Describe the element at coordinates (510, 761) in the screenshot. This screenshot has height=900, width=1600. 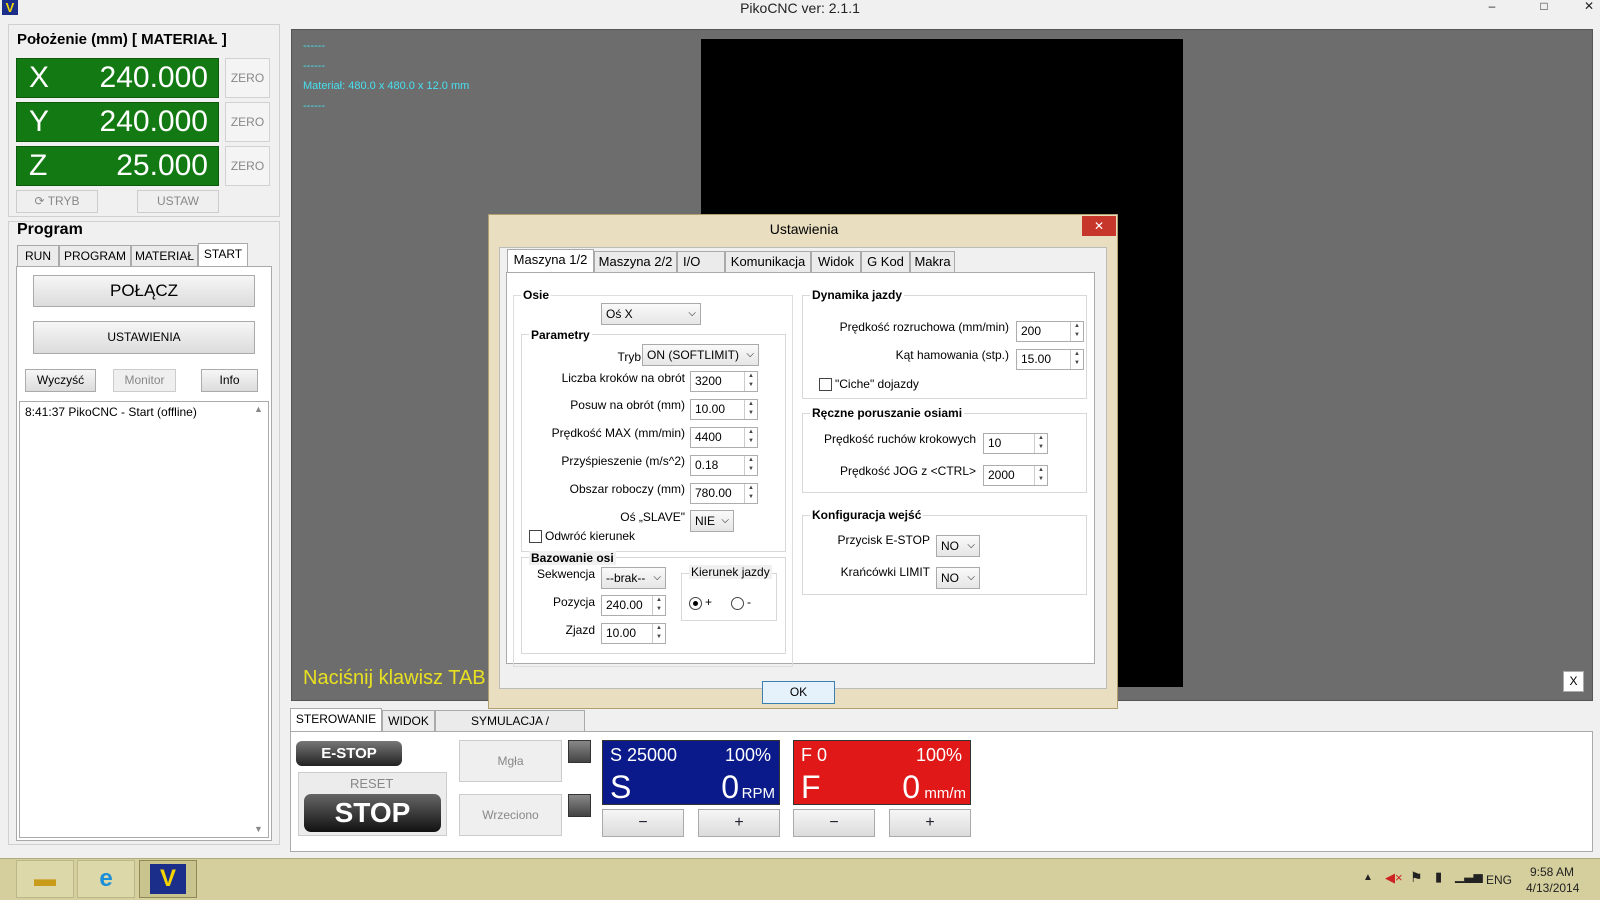
I see `mist-button: Mgła` at that location.